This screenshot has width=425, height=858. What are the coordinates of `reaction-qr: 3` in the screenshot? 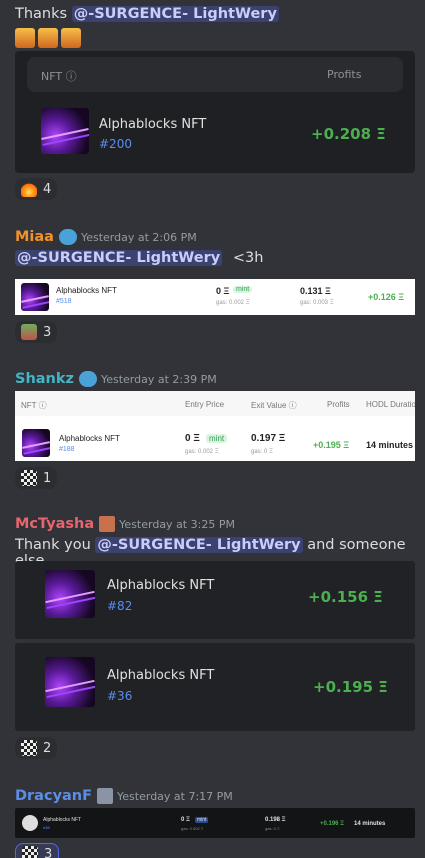 It's located at (37, 850).